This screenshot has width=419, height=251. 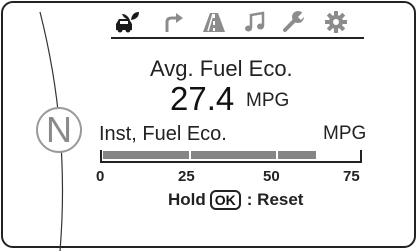 I want to click on inst-fuel-eco-bar, so click(x=230, y=158).